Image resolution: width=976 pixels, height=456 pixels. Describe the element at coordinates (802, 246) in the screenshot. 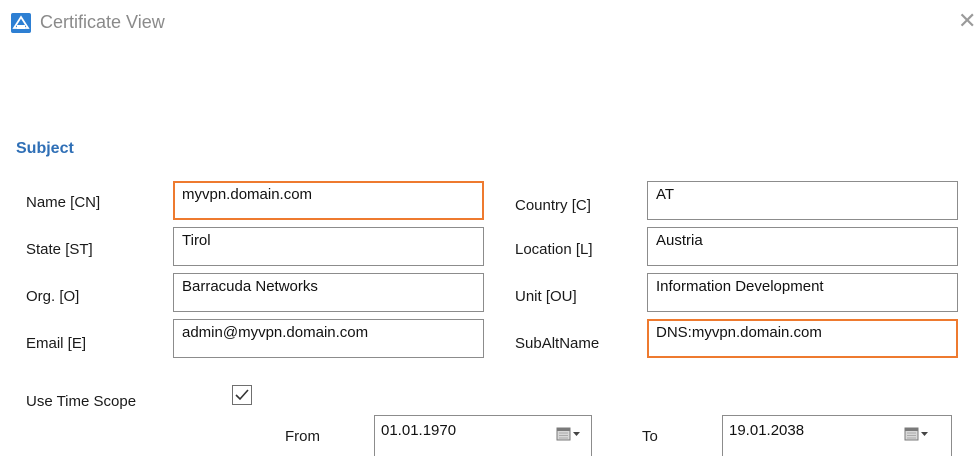

I see `location-field: Austria` at that location.